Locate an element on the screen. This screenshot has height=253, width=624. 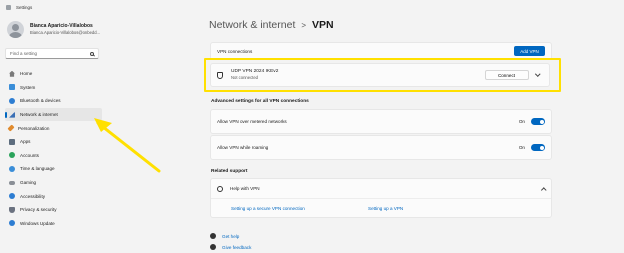
sidebar-item-personalization: Personalization is located at coordinates (53, 128).